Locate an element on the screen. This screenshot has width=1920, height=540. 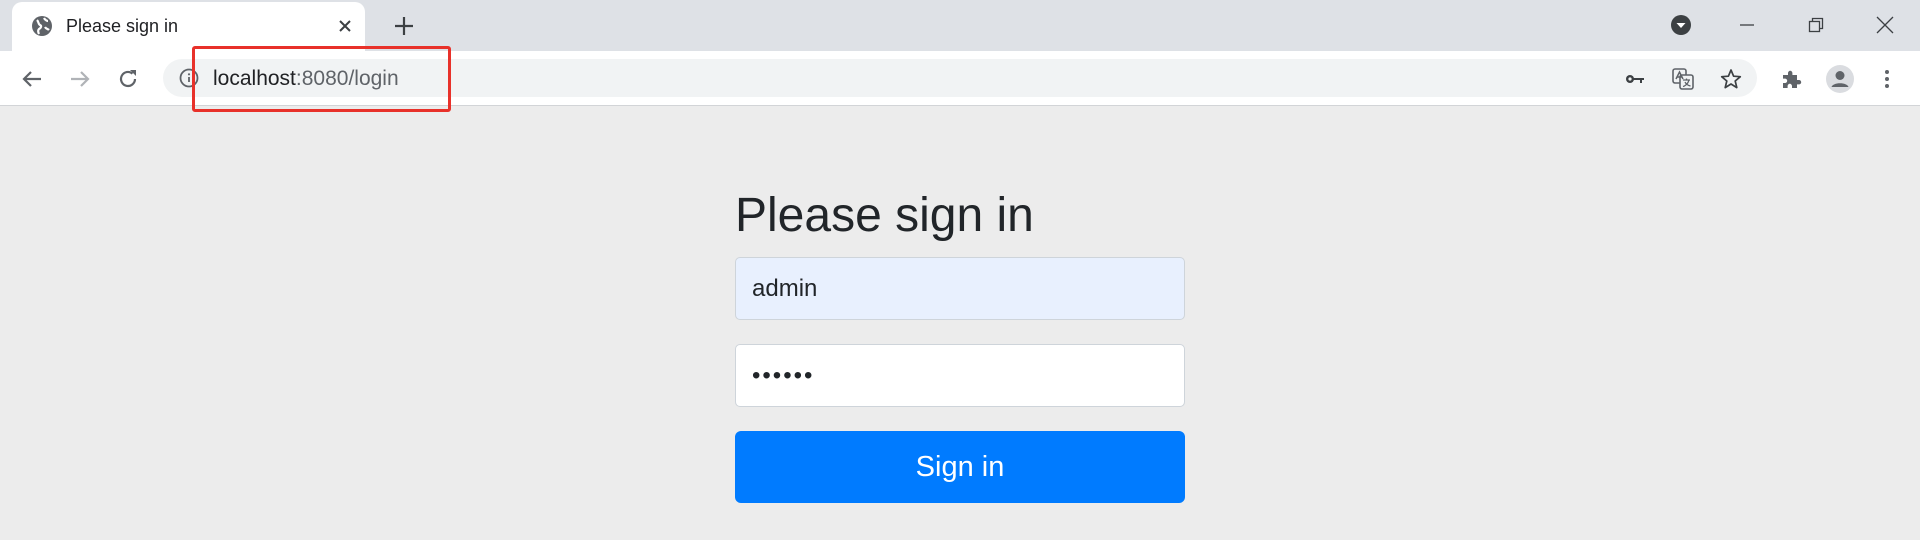
minimize-icon is located at coordinates (1747, 25).